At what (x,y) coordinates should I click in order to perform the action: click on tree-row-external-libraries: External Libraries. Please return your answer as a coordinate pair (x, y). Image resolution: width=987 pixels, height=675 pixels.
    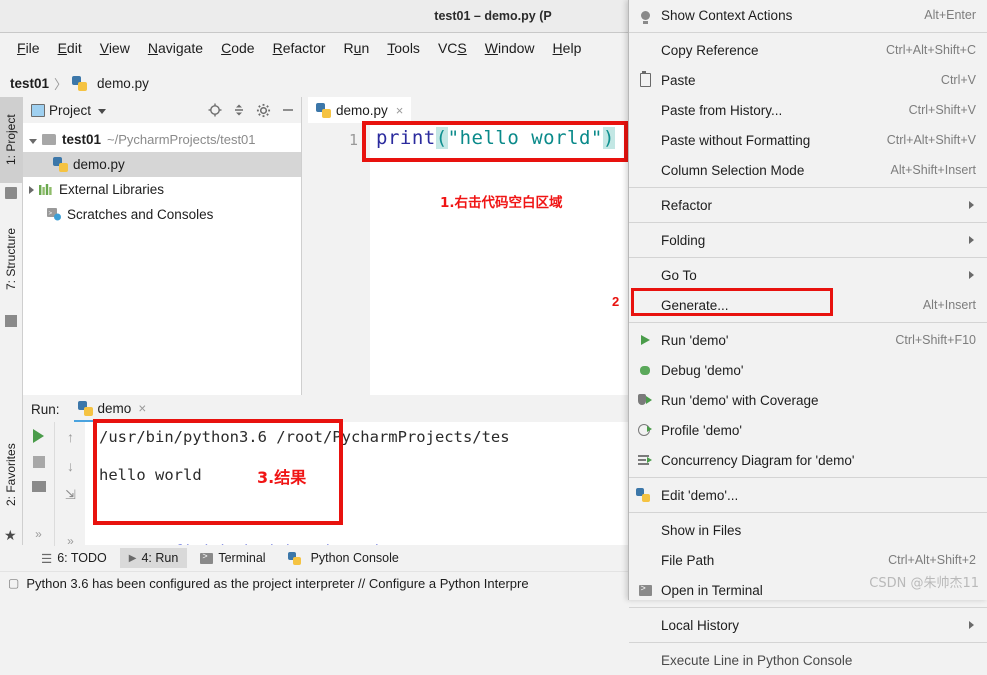
    Looking at the image, I should click on (162, 189).